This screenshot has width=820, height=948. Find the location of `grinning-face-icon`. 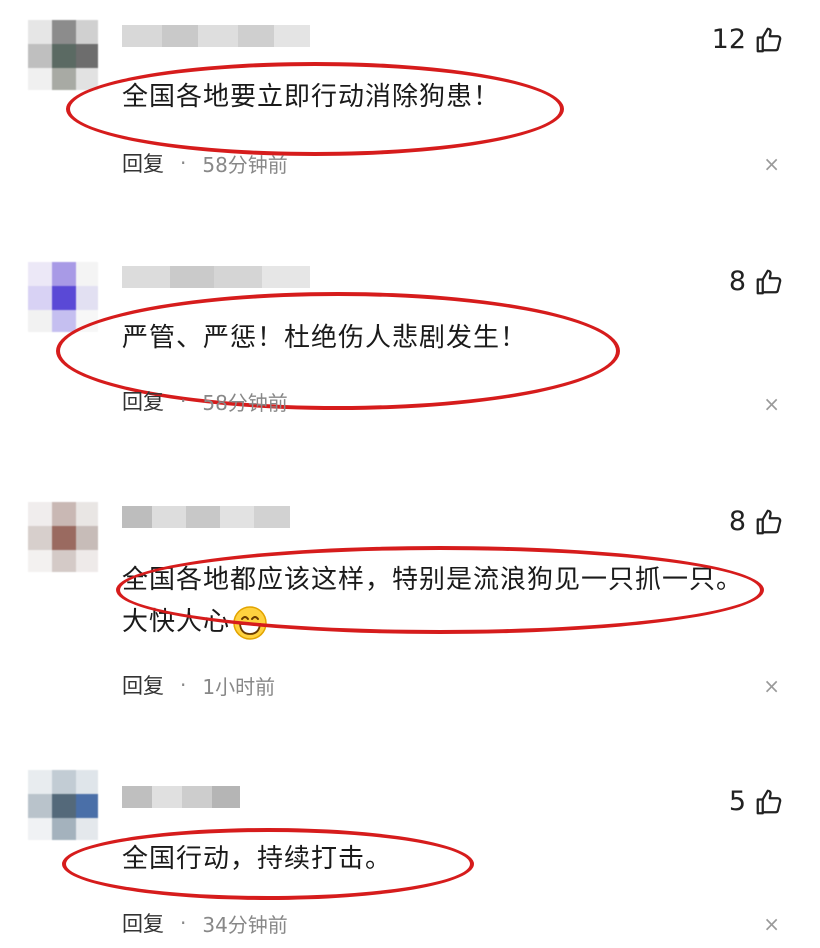

grinning-face-icon is located at coordinates (250, 622).